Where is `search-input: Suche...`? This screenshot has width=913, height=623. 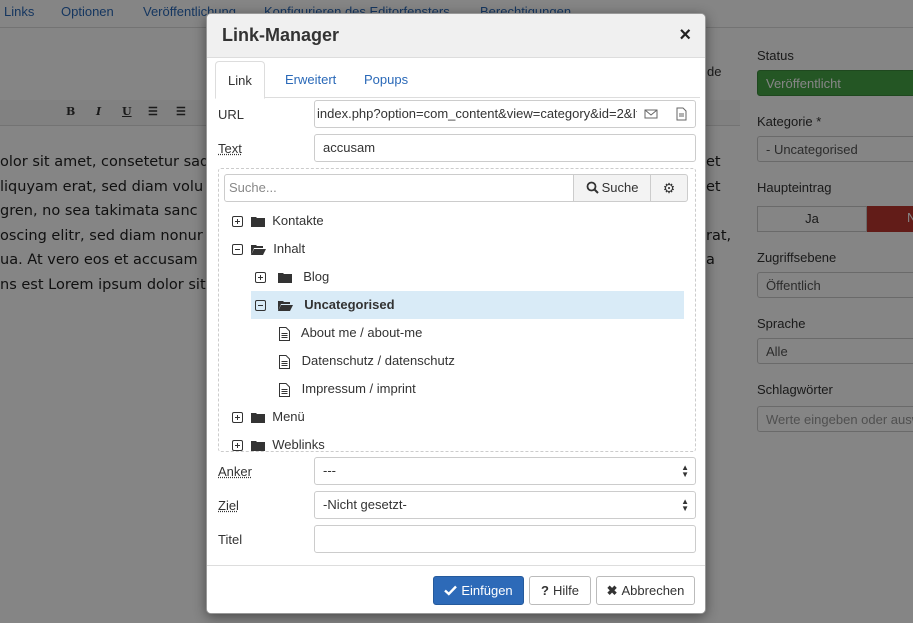 search-input: Suche... is located at coordinates (399, 188).